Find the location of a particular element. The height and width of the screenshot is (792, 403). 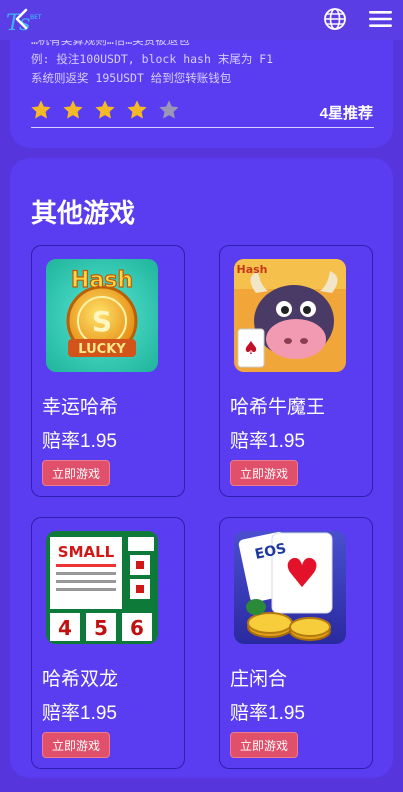

rule-line-2: 例: 投注100USDT, block hash 末尾为 F1 is located at coordinates (152, 59).